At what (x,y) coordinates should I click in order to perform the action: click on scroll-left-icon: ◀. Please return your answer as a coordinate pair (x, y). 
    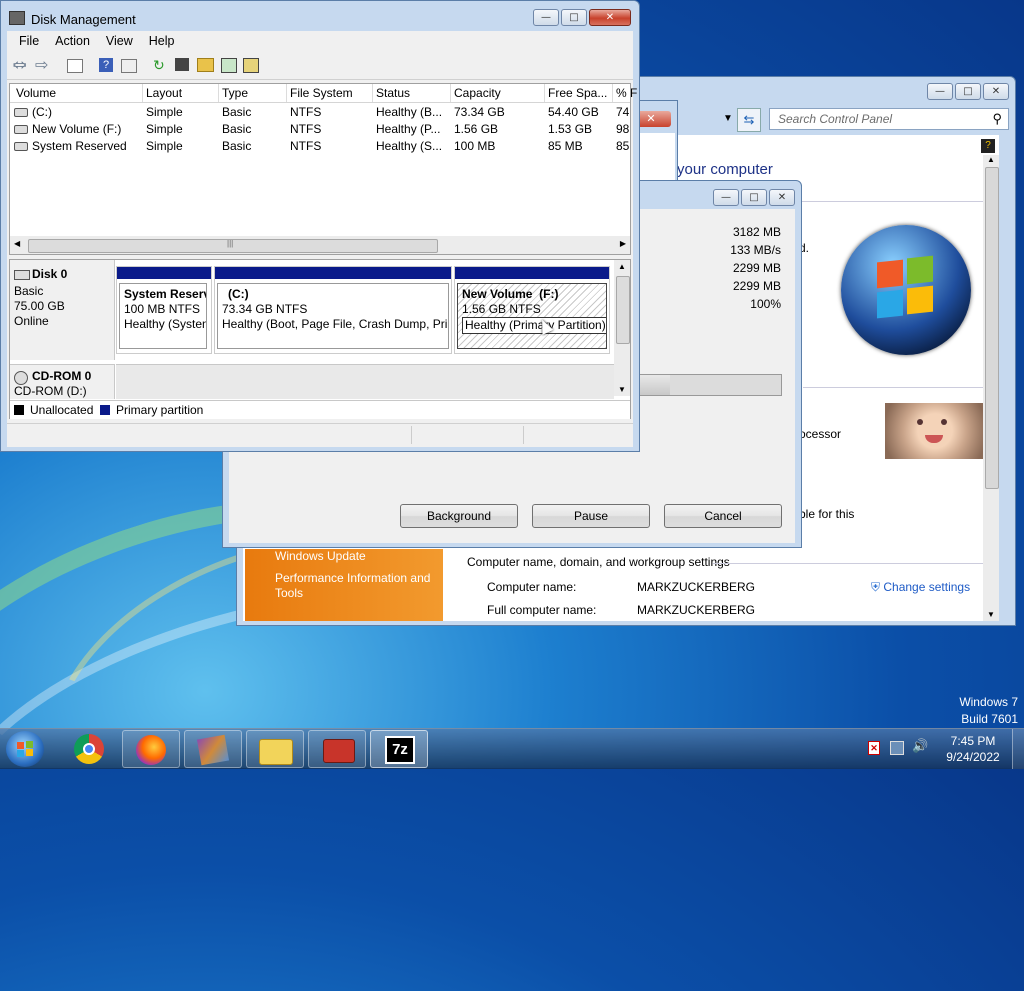
    Looking at the image, I should click on (17, 243).